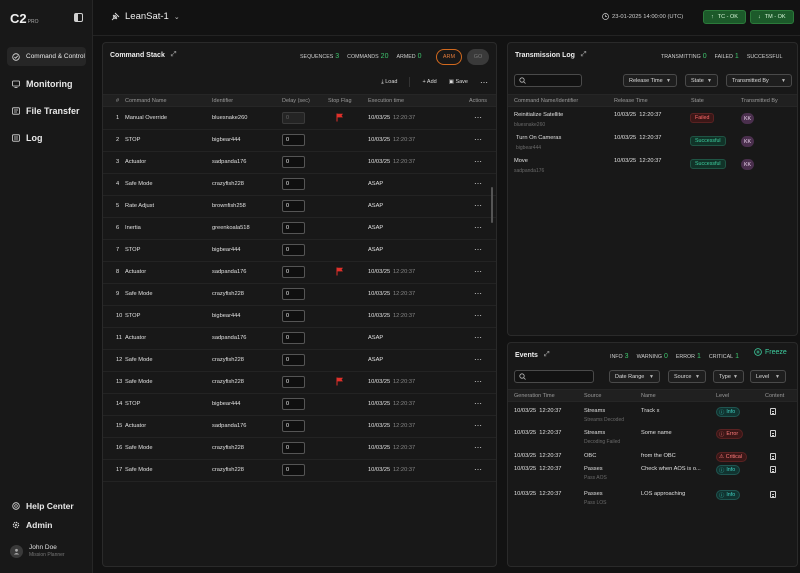  Describe the element at coordinates (548, 80) in the screenshot. I see `transmission-search-input` at that location.